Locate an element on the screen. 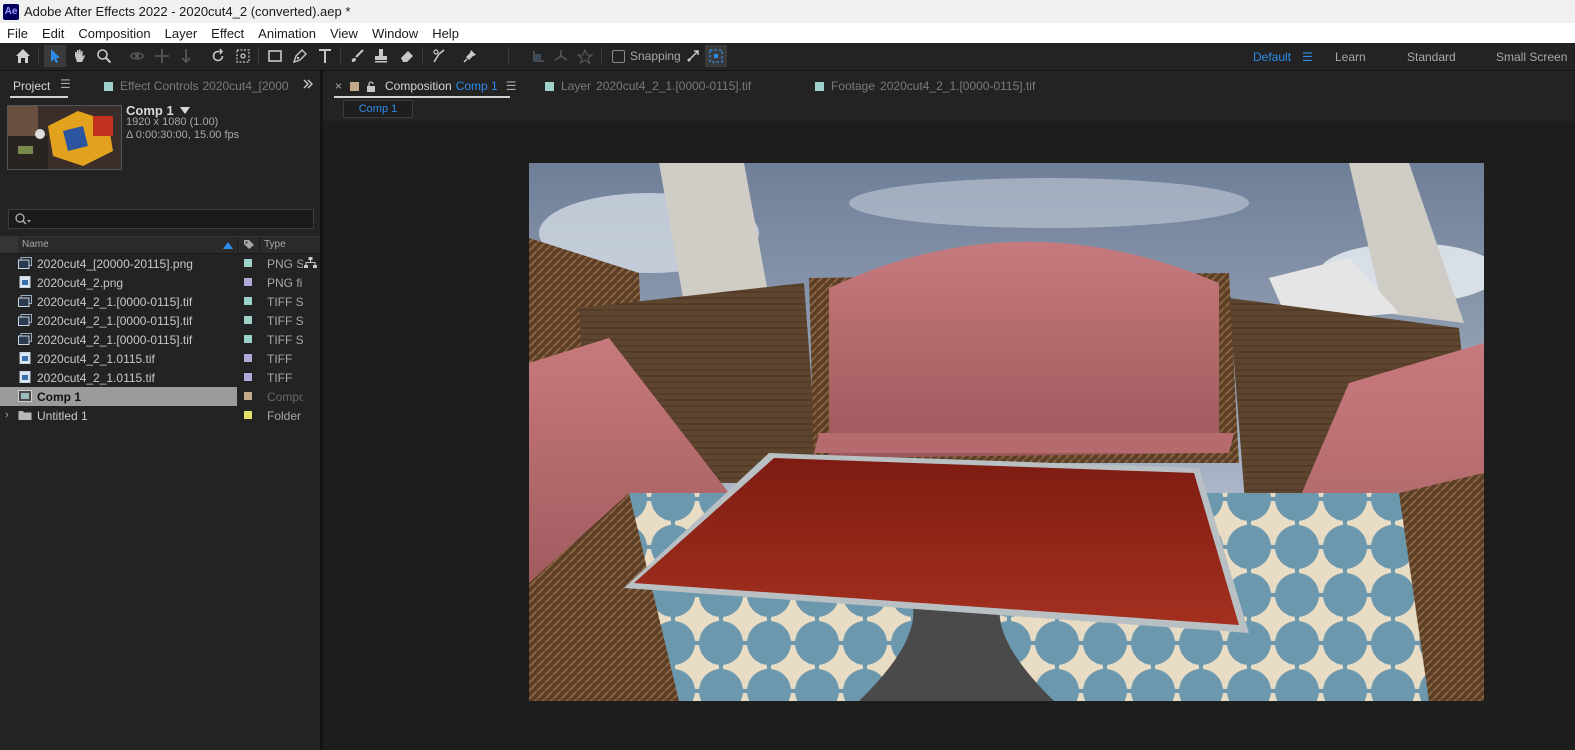  tab-composition: Composition Comp 1 ☰ is located at coordinates (433, 86).